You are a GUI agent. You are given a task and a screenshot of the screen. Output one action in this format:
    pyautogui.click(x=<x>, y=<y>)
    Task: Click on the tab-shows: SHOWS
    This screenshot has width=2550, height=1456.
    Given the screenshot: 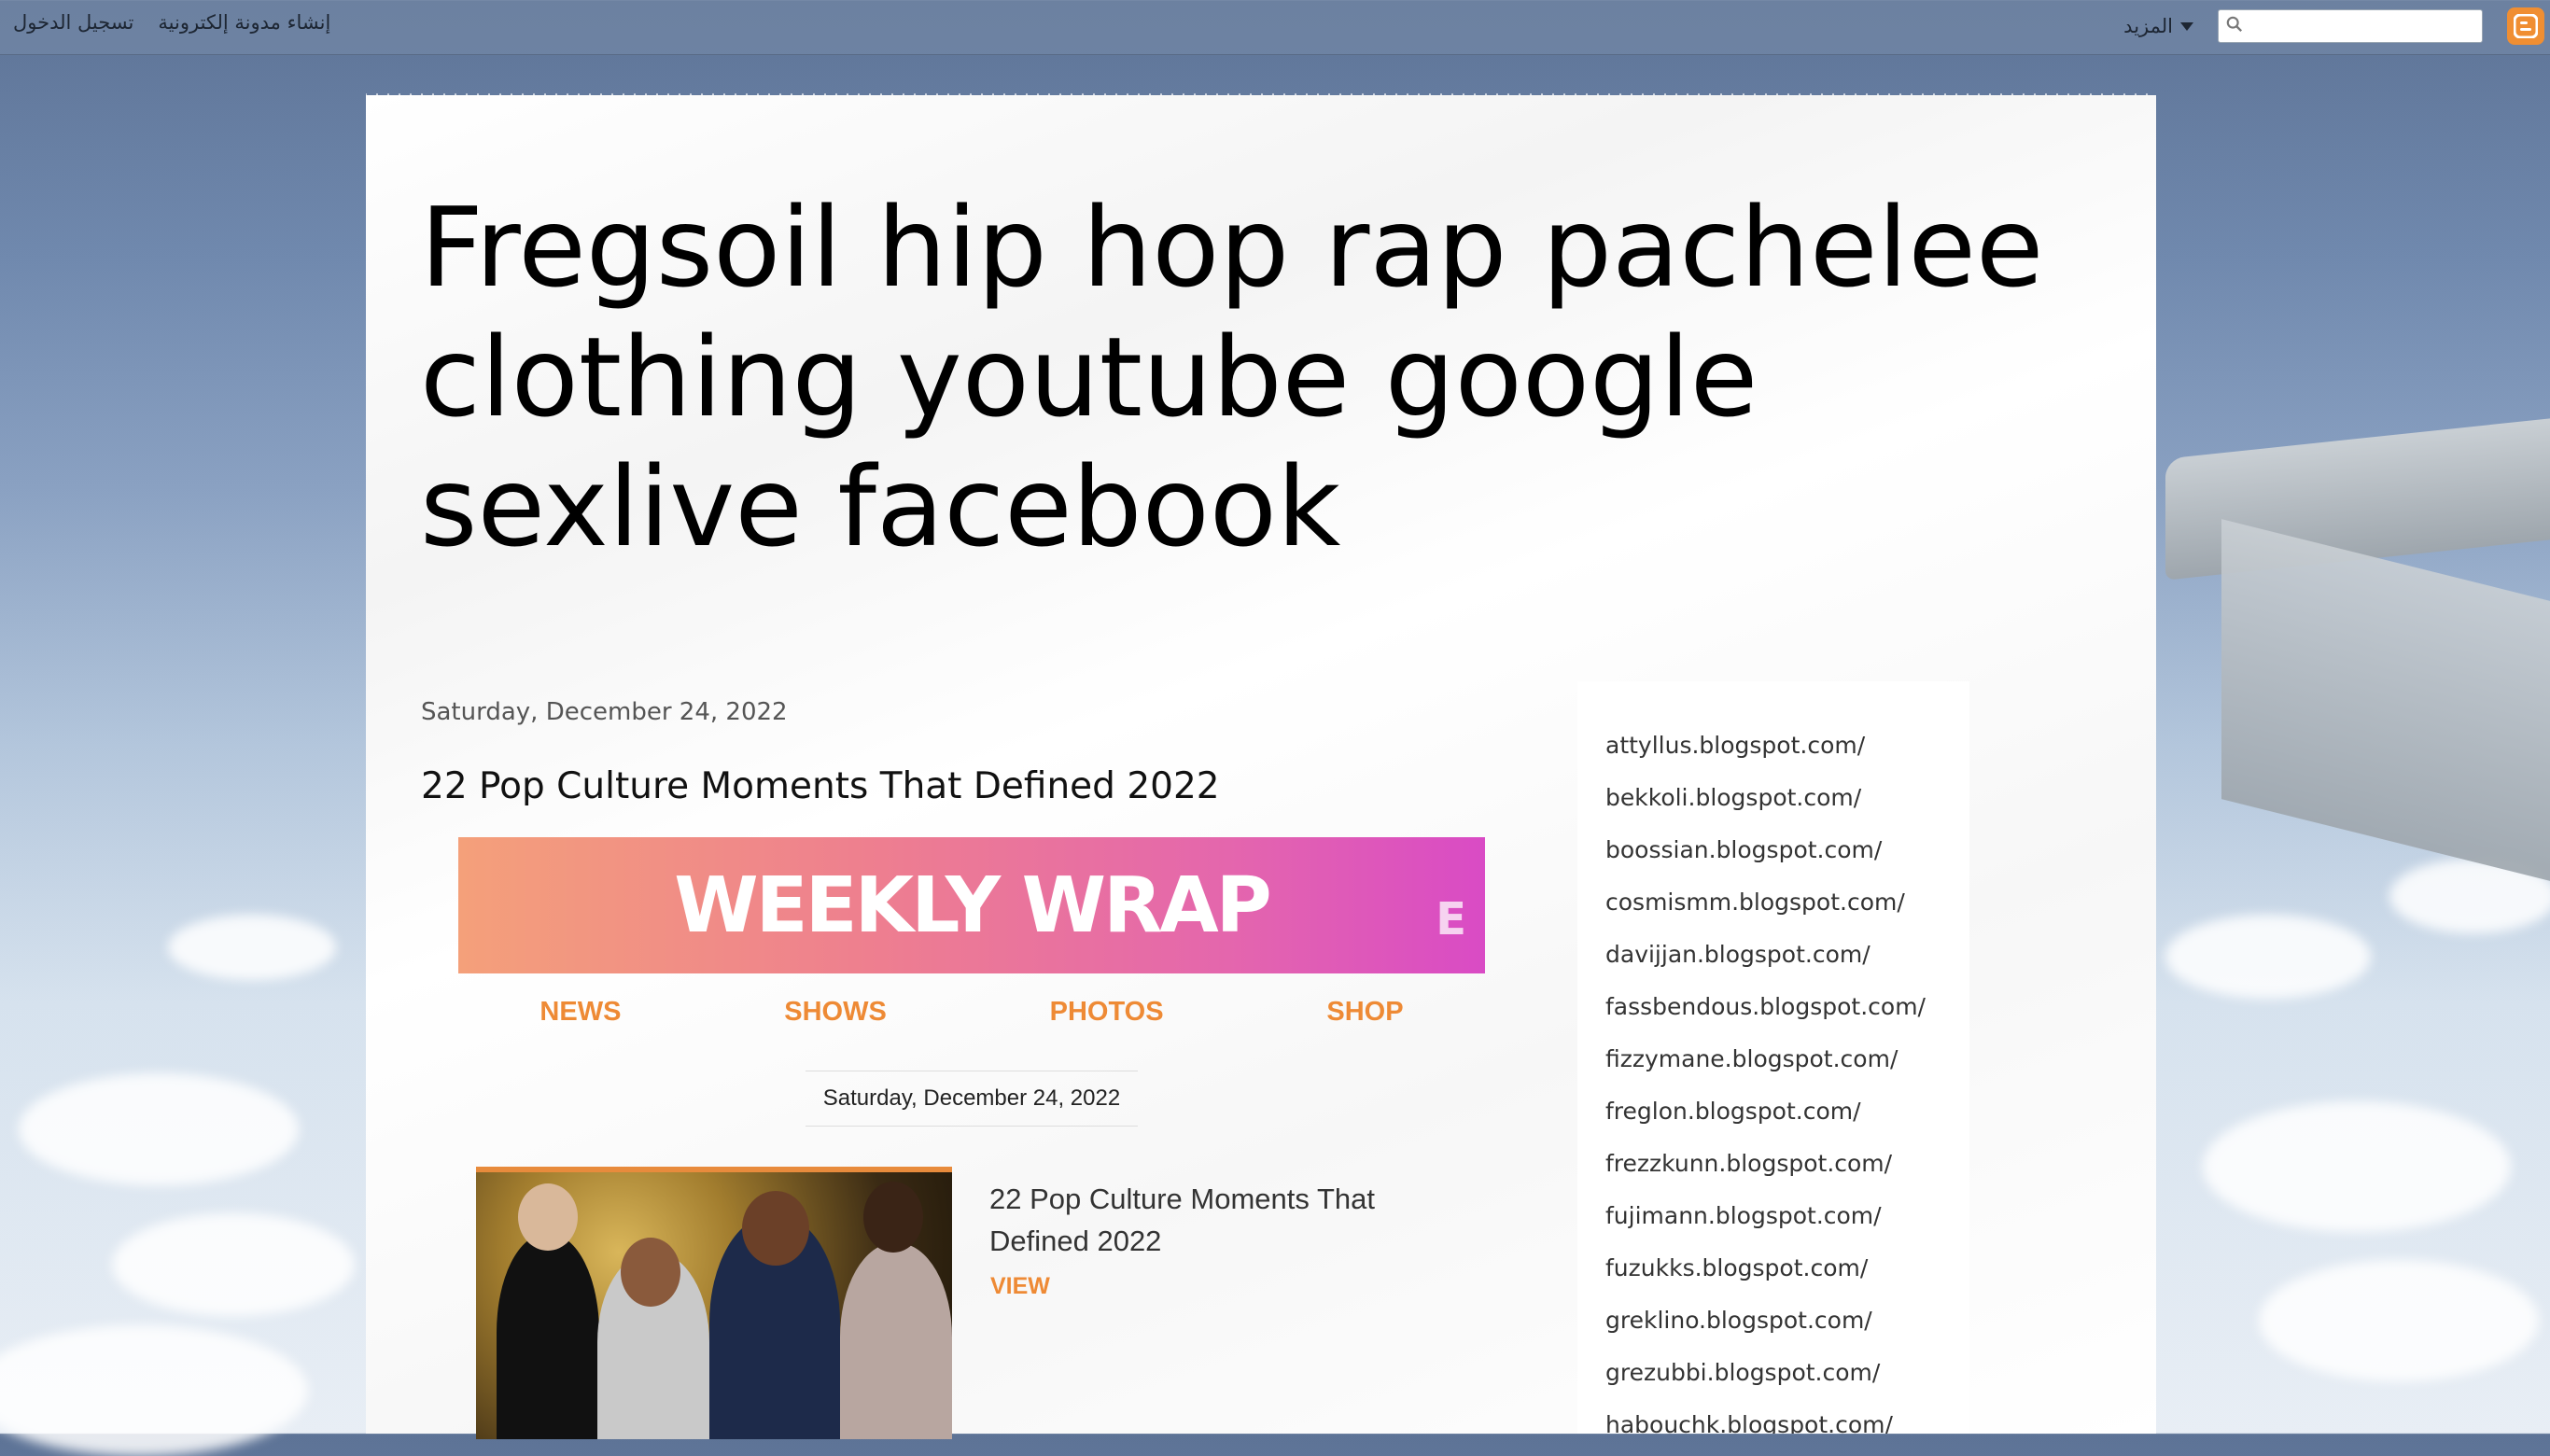 What is the action you would take?
    pyautogui.click(x=835, y=1012)
    